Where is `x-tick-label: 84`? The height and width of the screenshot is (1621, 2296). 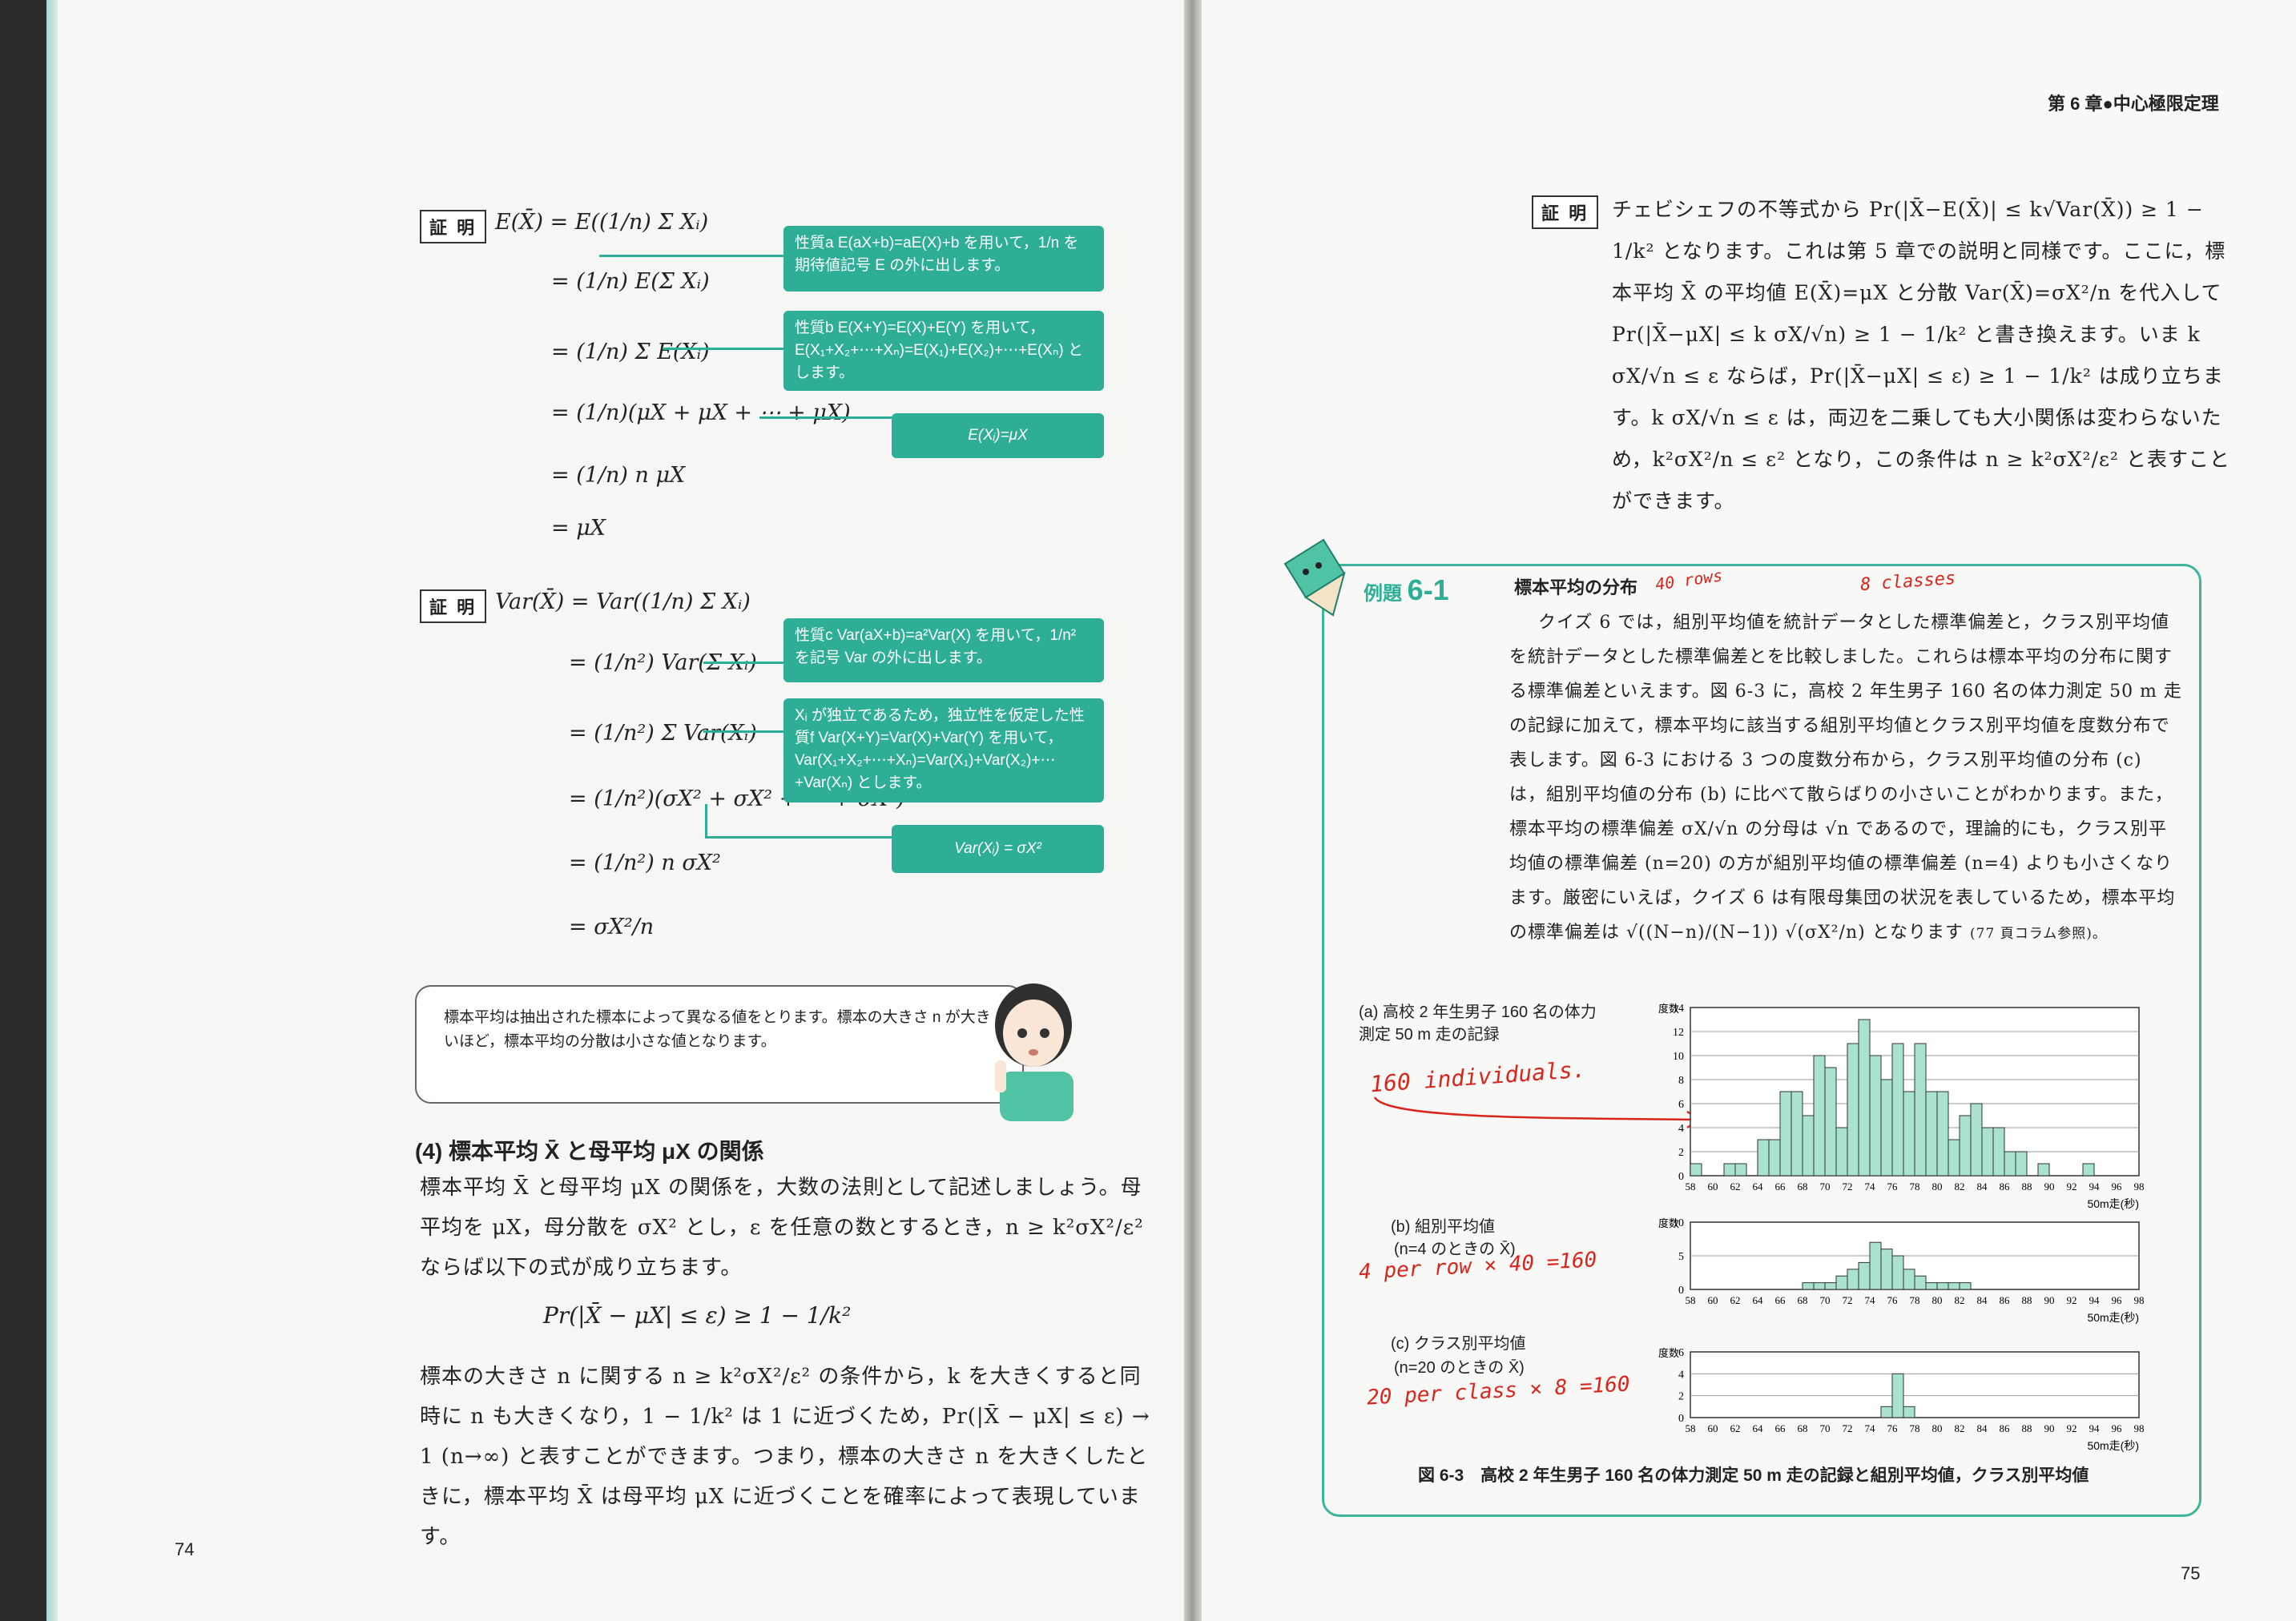
x-tick-label: 84 is located at coordinates (1982, 1300).